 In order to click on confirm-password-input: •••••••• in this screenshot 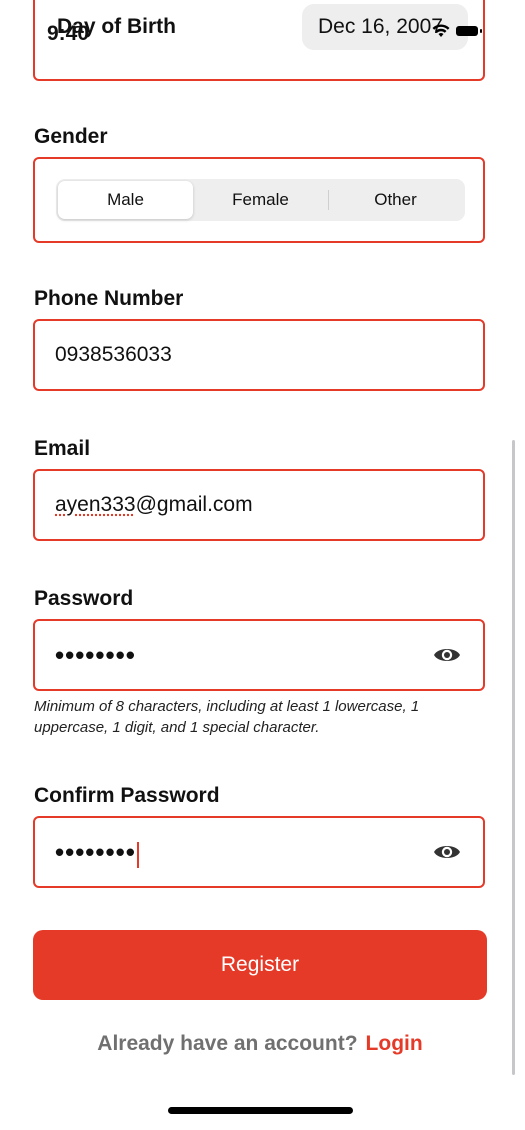, I will do `click(97, 852)`.